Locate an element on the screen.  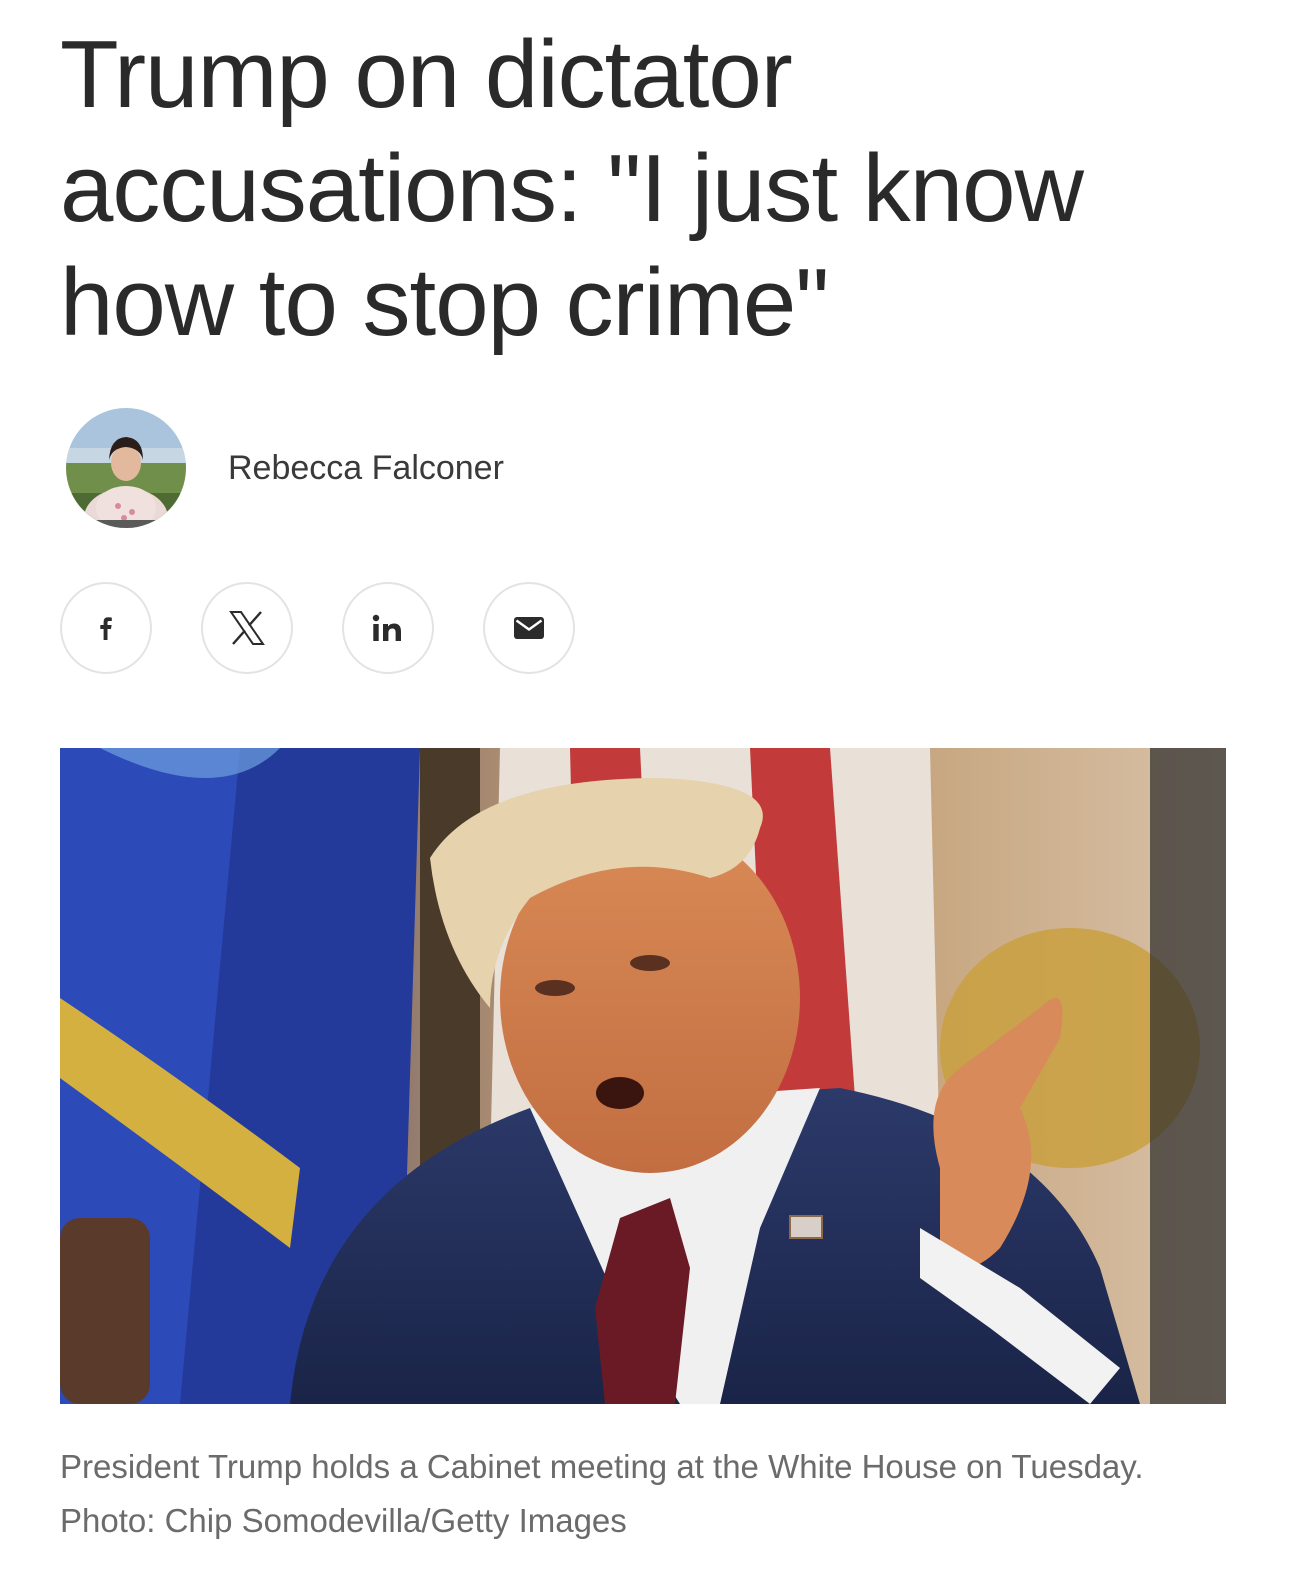
author-name: Rebecca Falconer is located at coordinates (366, 468).